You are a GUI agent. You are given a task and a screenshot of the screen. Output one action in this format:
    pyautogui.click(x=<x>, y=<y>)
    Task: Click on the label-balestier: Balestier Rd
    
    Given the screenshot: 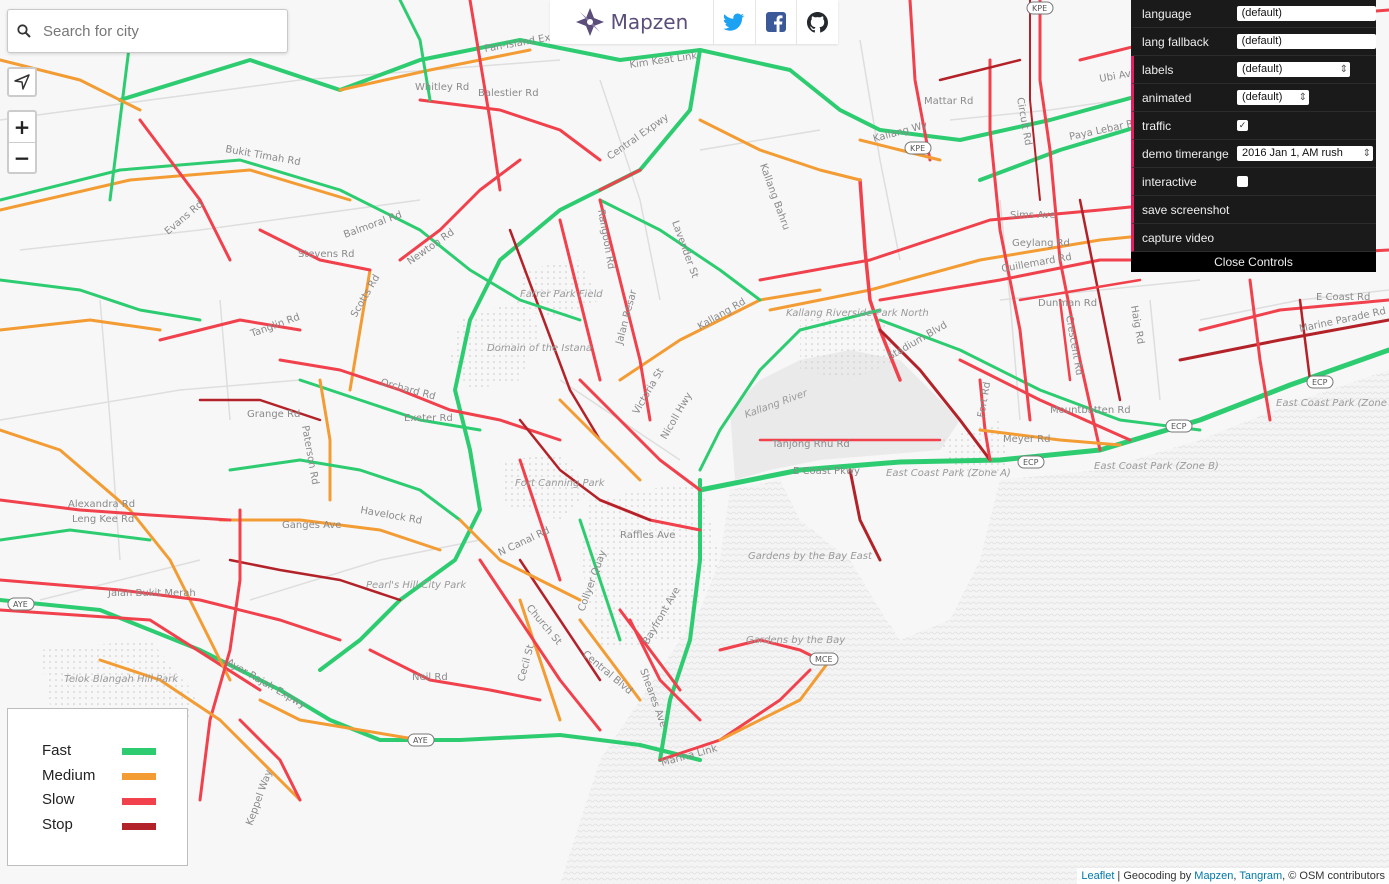 What is the action you would take?
    pyautogui.click(x=508, y=93)
    